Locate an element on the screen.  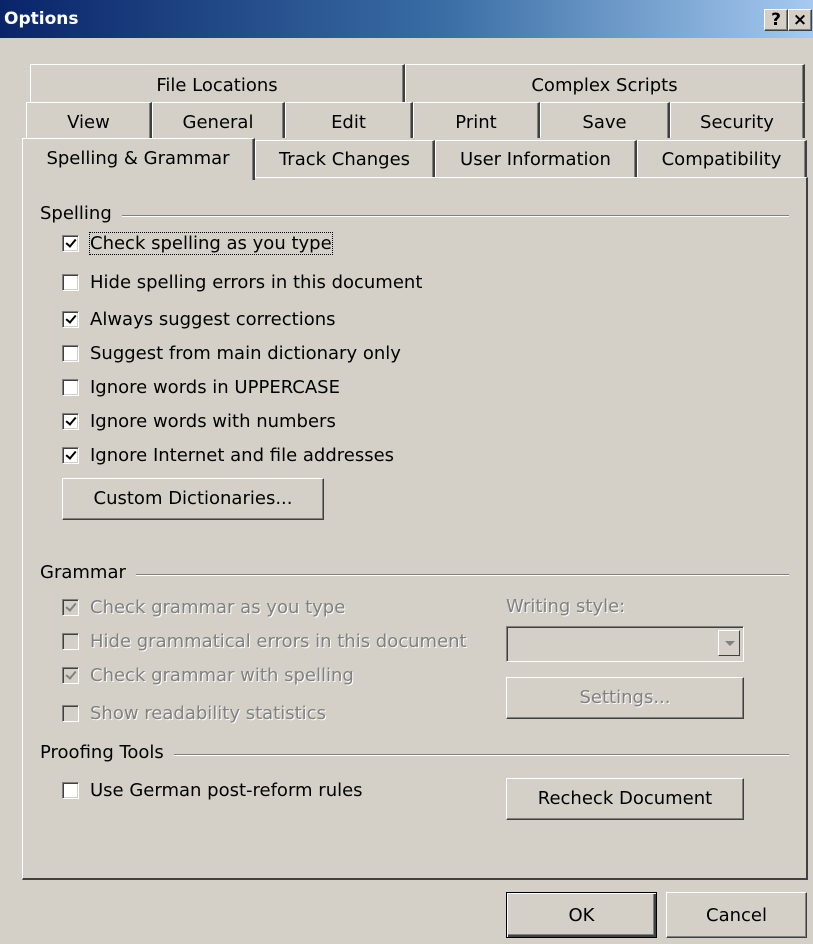
always-suggest-corrections: Always suggest corrections is located at coordinates (199, 319).